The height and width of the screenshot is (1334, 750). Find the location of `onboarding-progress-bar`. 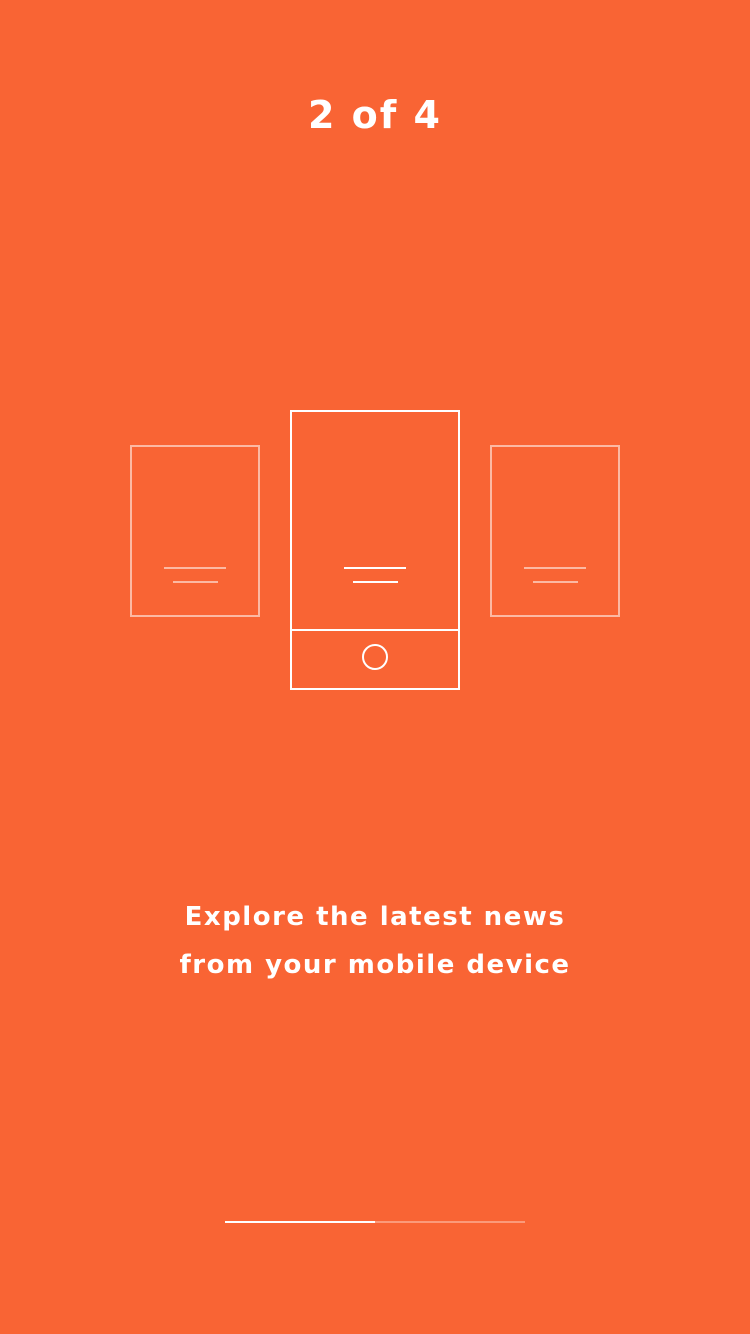

onboarding-progress-bar is located at coordinates (375, 1222).